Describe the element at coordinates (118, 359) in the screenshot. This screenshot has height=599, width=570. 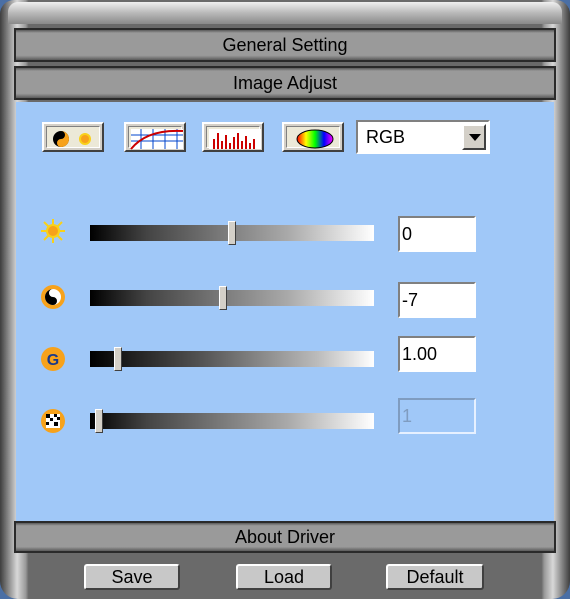
I see `gamma-slider-thumb` at that location.